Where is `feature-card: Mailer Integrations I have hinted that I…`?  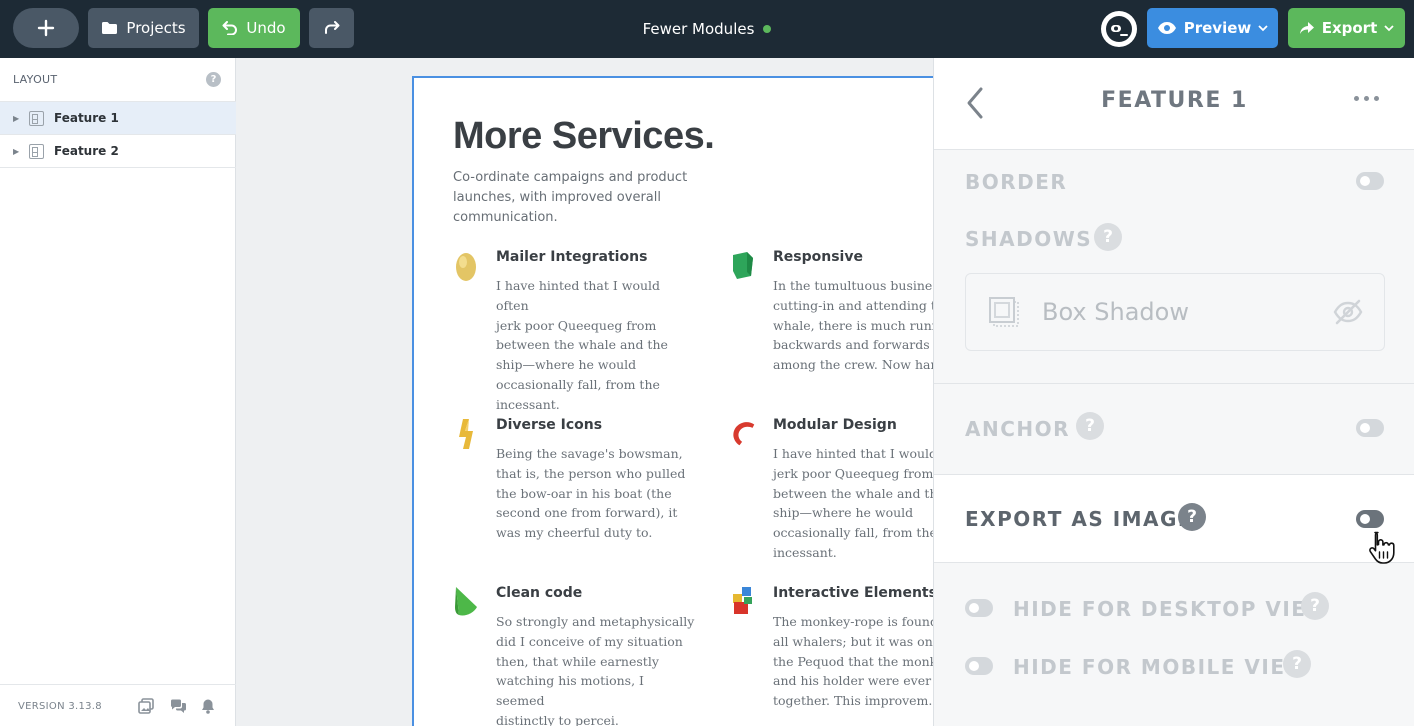
feature-card: Mailer Integrations I have hinted that I… is located at coordinates (576, 332).